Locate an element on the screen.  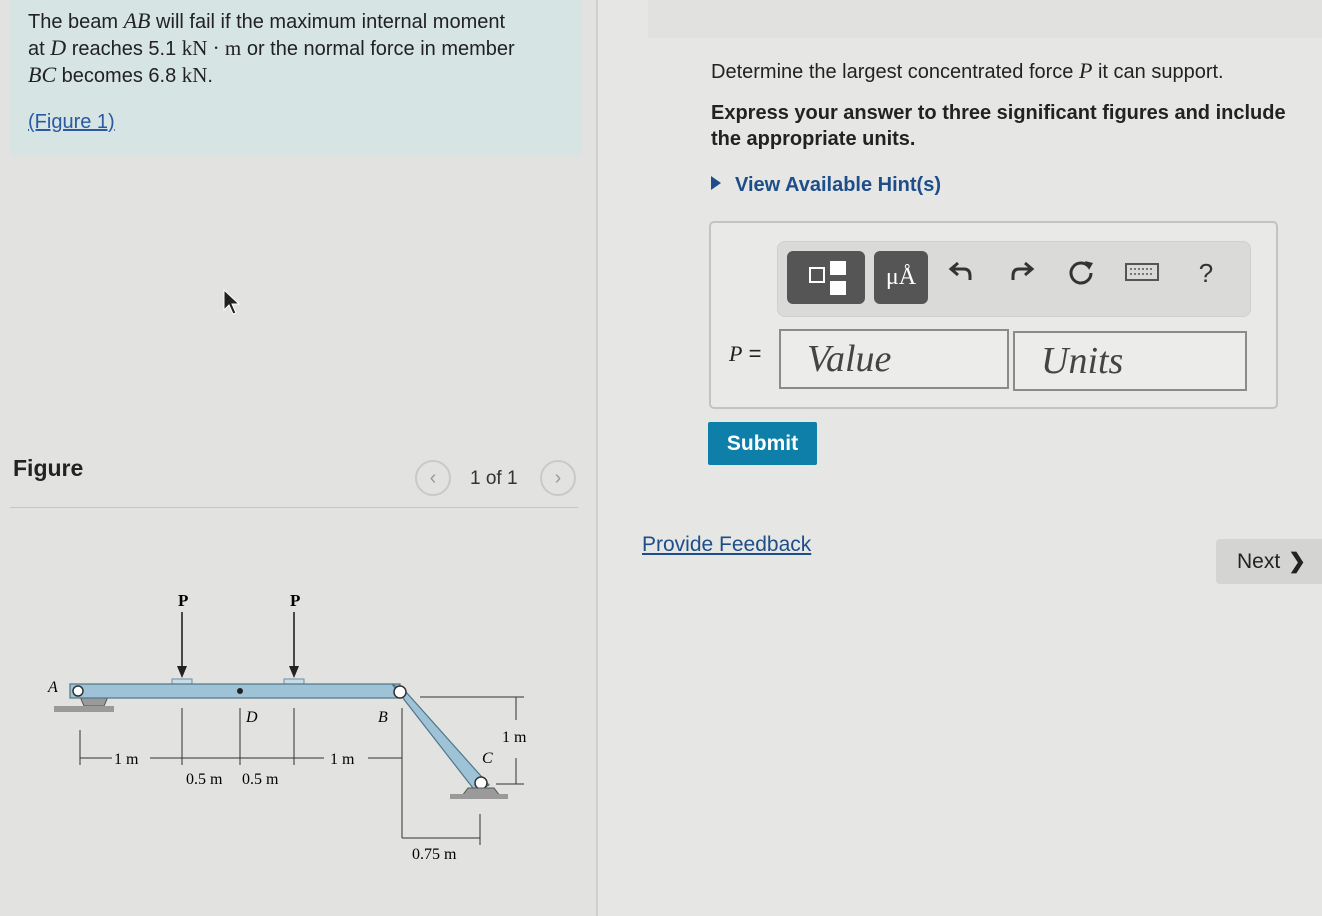
redo-button is located at coordinates (1022, 274).